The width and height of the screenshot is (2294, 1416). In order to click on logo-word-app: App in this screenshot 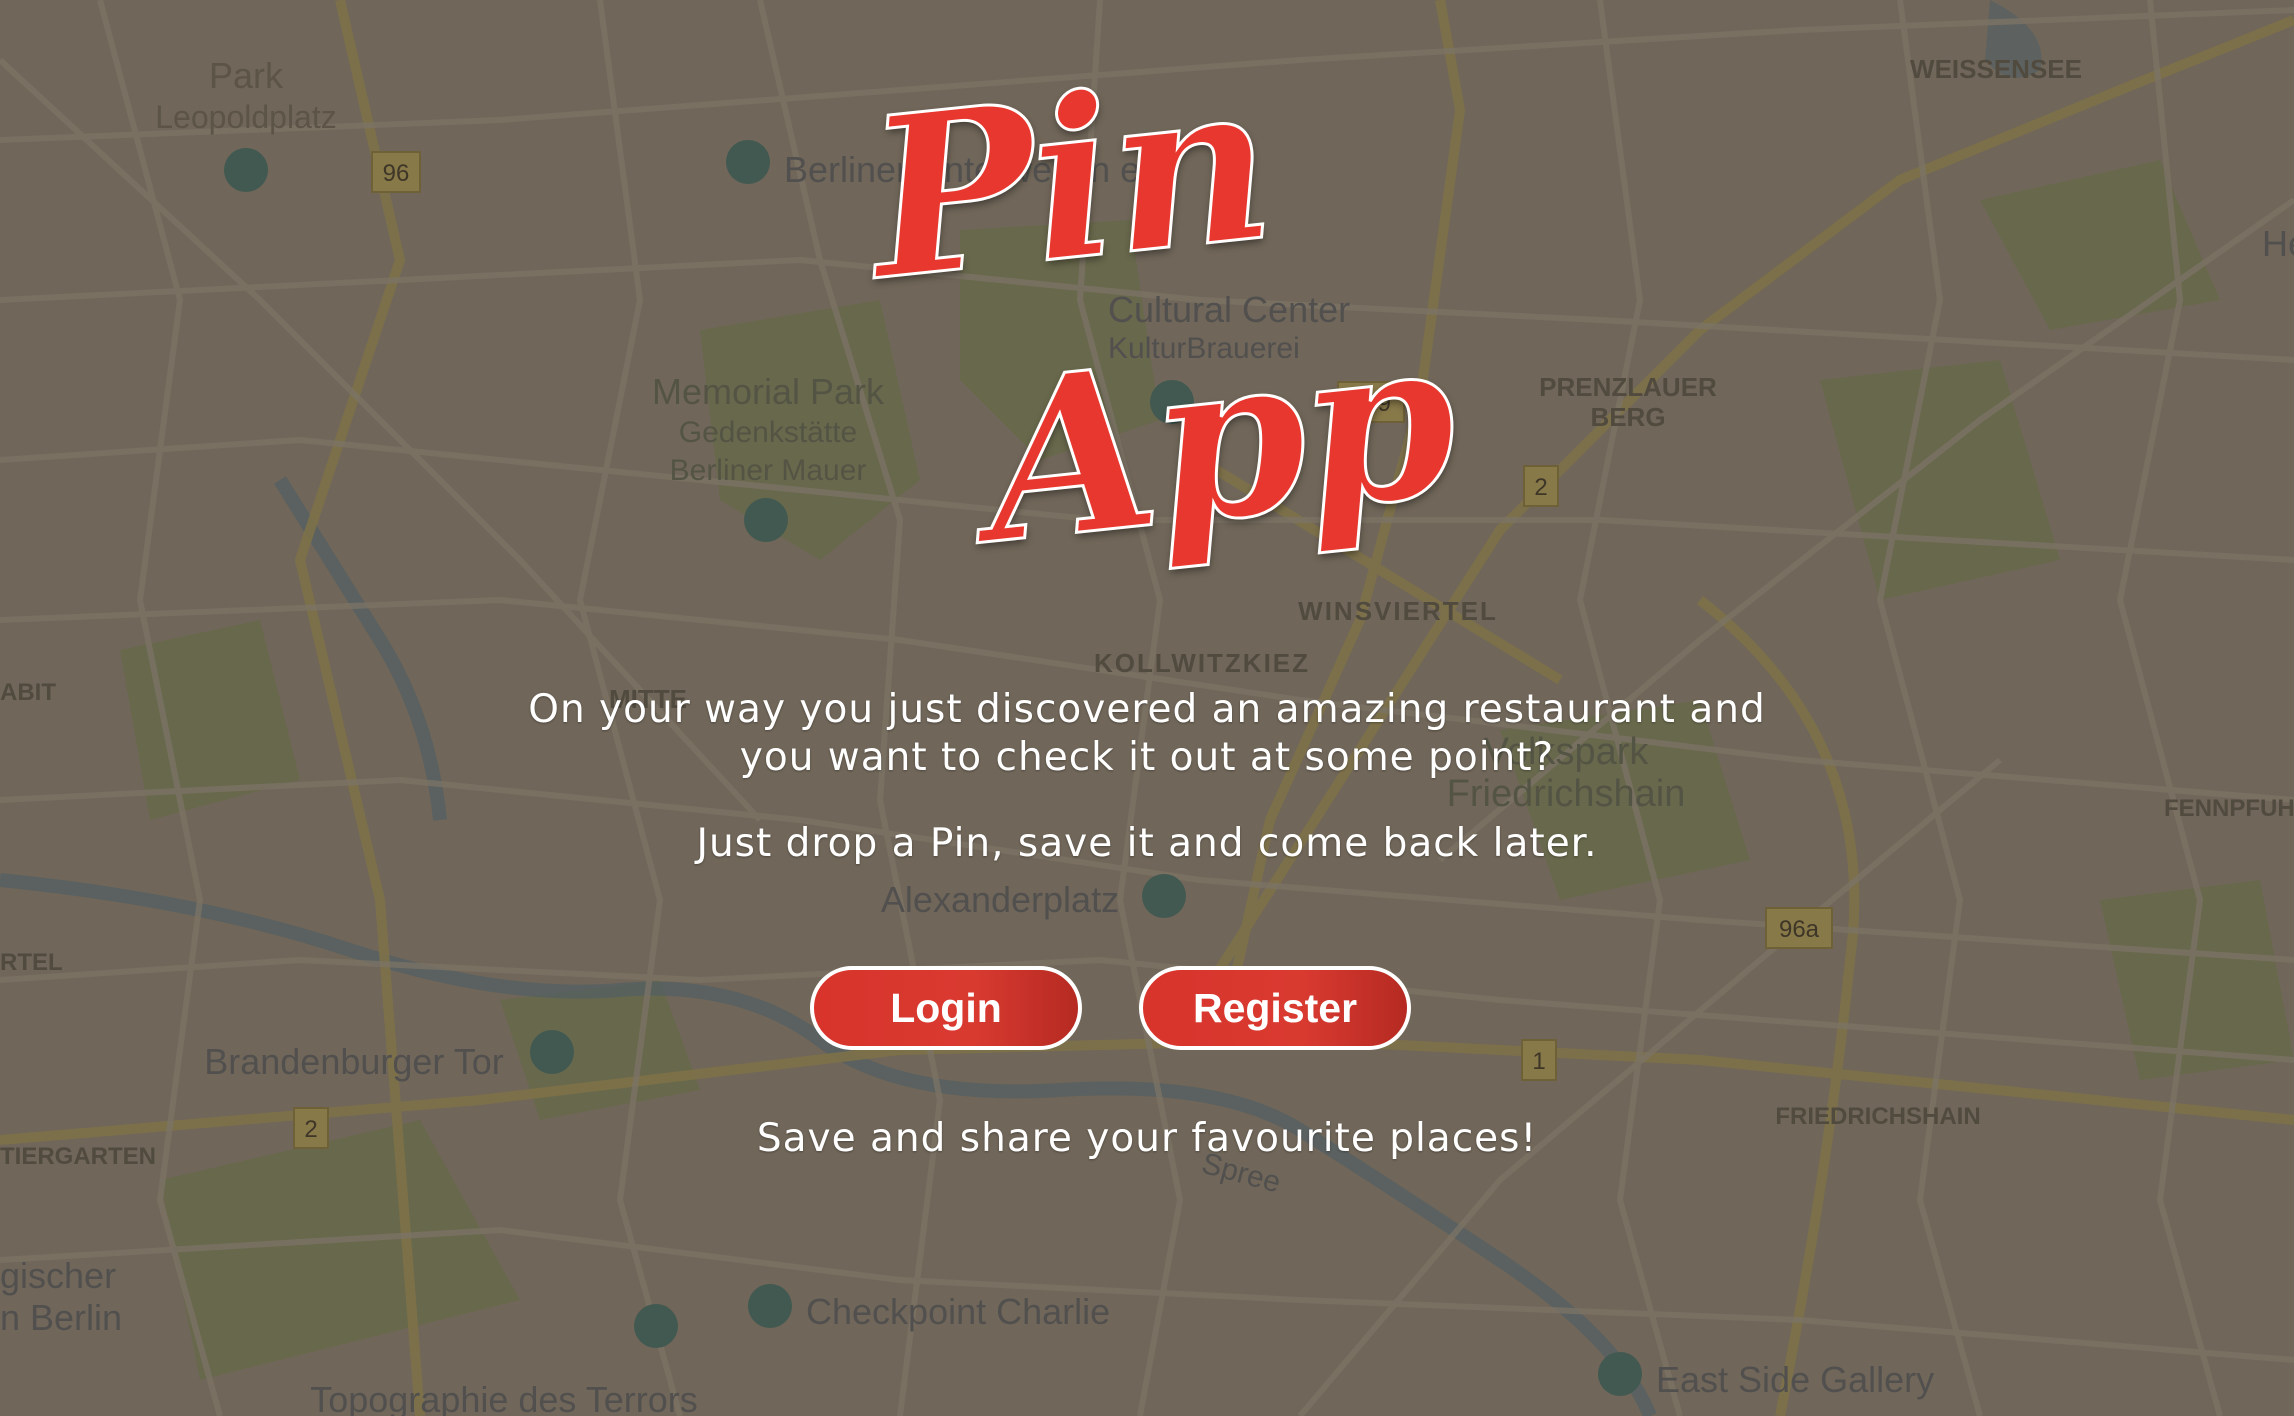, I will do `click(1218, 439)`.